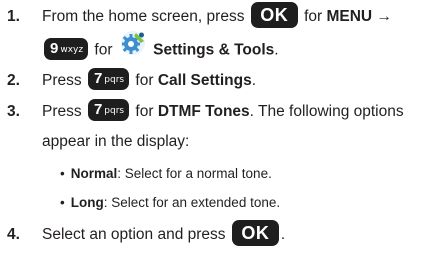 The image size is (435, 254). Describe the element at coordinates (214, 50) in the screenshot. I see `settings-tools-label: Settings & Tools` at that location.